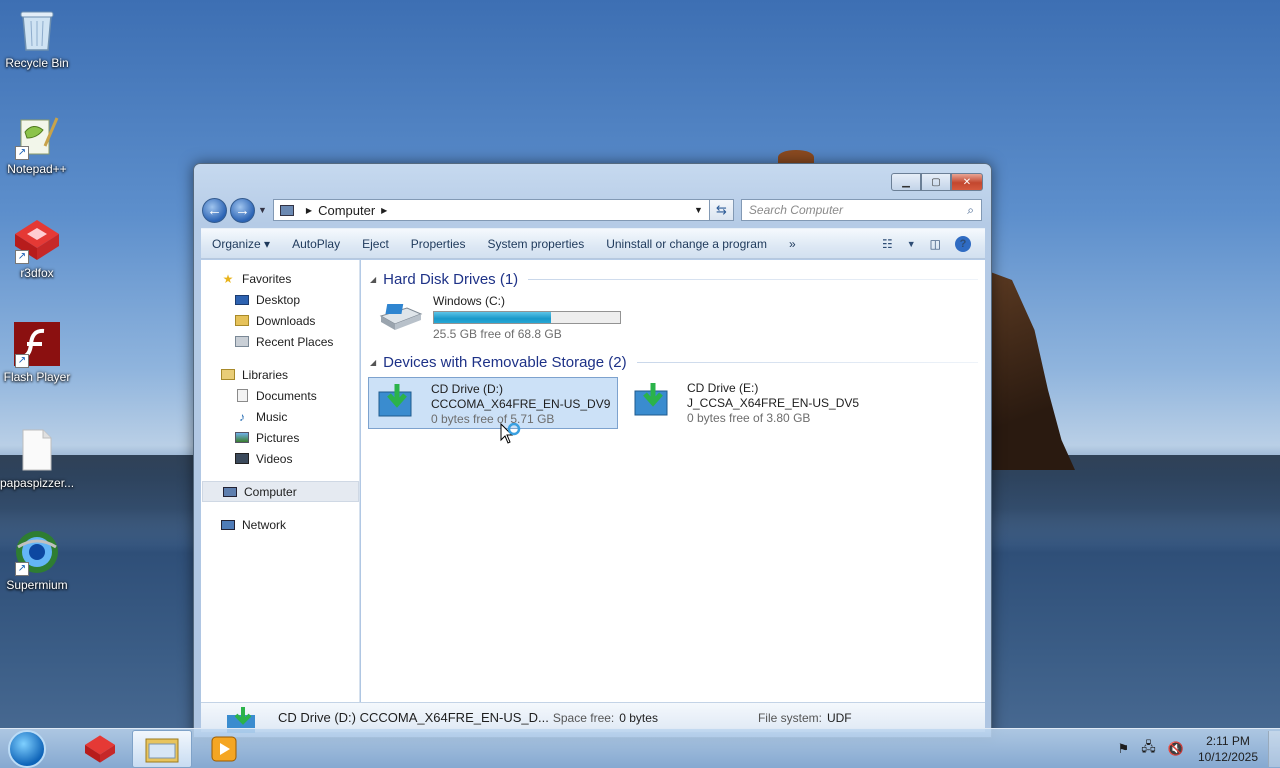 Image resolution: width=1280 pixels, height=768 pixels. I want to click on taskbar-media-player, so click(224, 749).